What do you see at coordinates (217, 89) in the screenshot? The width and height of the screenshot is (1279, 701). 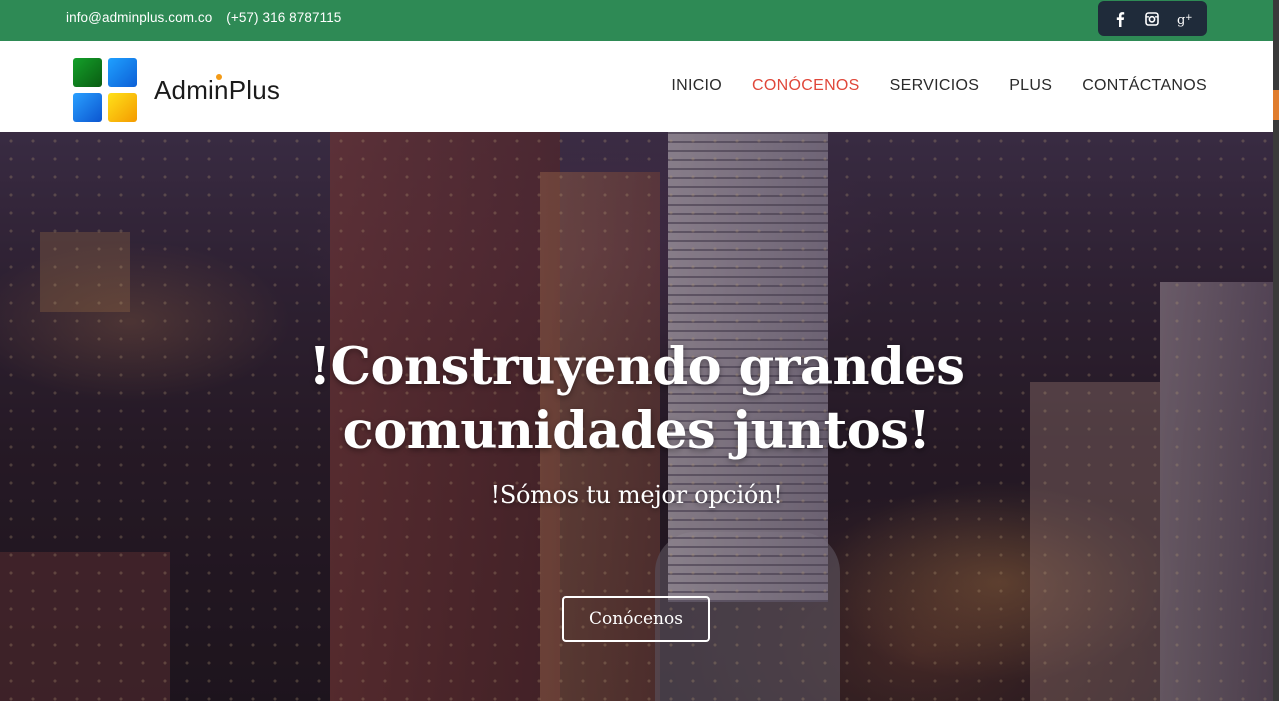 I see `brand-name: AdminPlus` at bounding box center [217, 89].